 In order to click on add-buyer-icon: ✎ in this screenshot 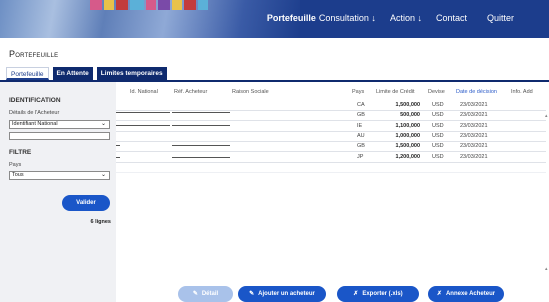, I will do `click(252, 294)`.